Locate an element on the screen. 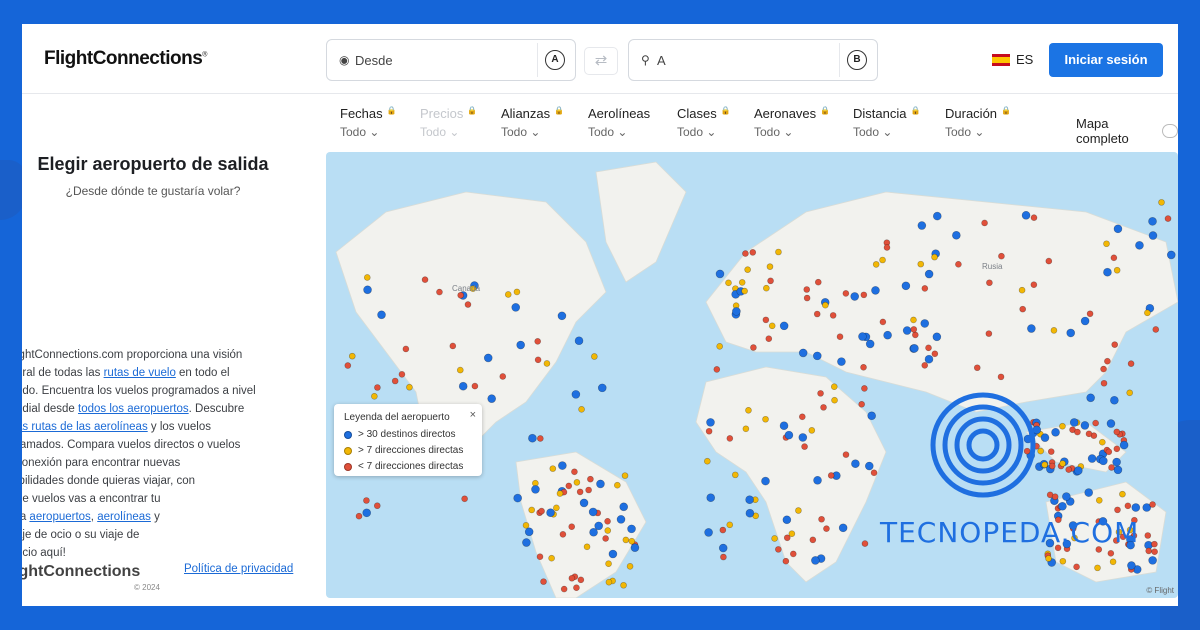  from-badge: A is located at coordinates (554, 60).